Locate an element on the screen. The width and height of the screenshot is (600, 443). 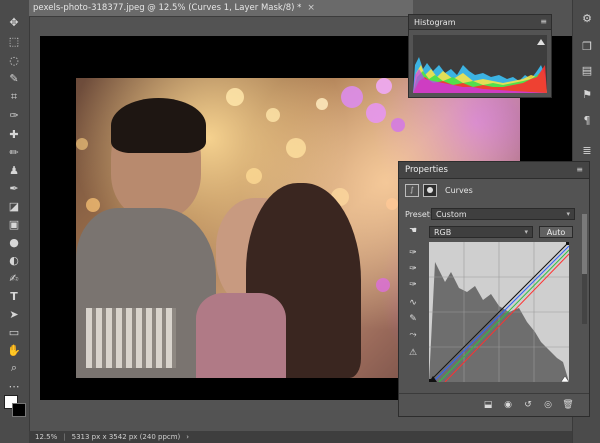
eraser-icon: ◪ is located at coordinates (14, 206).